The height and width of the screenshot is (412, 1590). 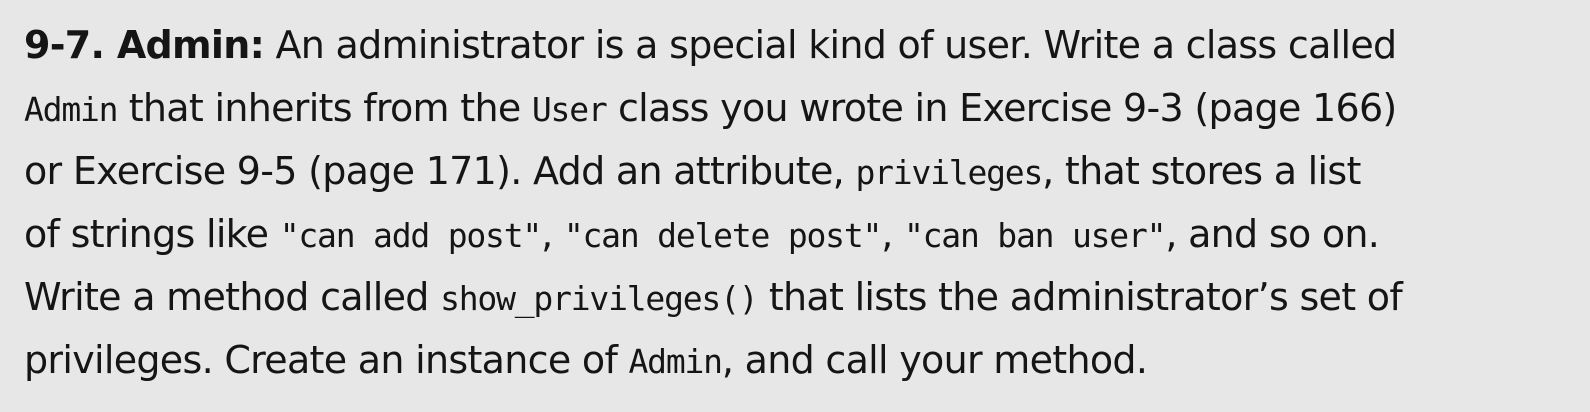 What do you see at coordinates (1201, 171) in the screenshot?
I see `exercise-text: , that stores a list` at bounding box center [1201, 171].